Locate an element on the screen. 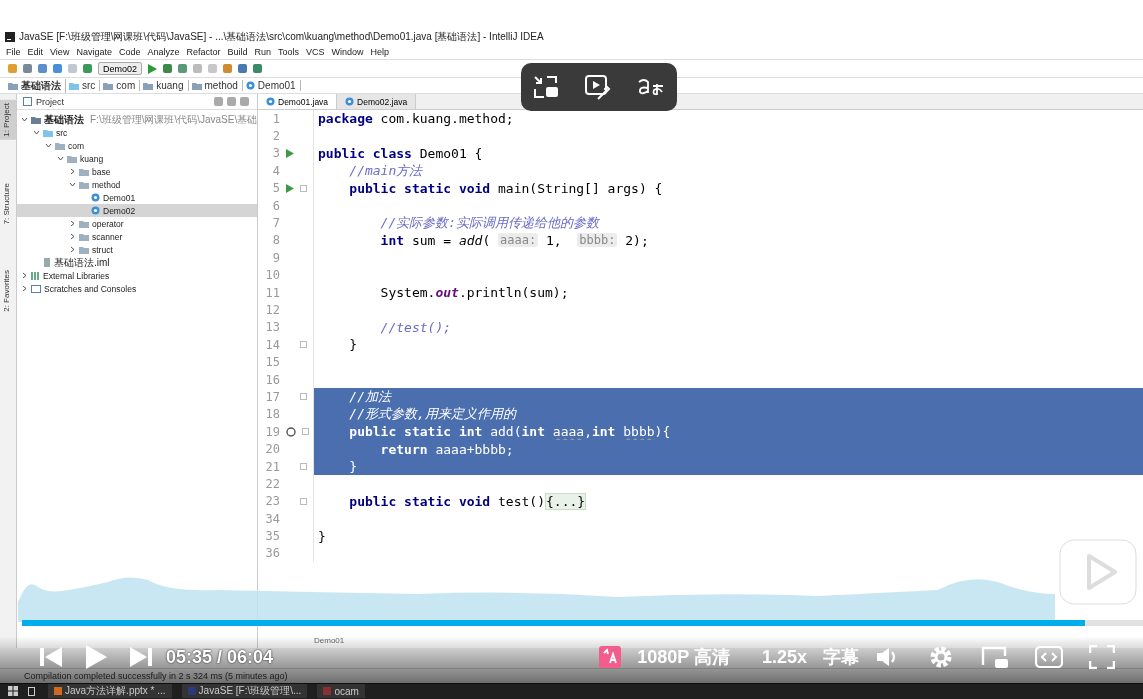 This screenshot has width=1143, height=699. tree-item: kuang is located at coordinates (137, 158).